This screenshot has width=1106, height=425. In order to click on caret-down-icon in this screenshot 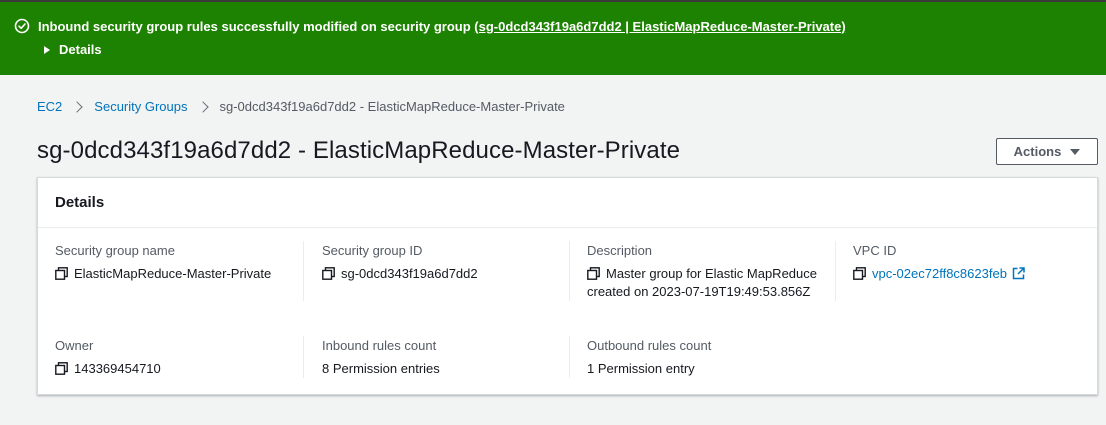, I will do `click(1075, 151)`.